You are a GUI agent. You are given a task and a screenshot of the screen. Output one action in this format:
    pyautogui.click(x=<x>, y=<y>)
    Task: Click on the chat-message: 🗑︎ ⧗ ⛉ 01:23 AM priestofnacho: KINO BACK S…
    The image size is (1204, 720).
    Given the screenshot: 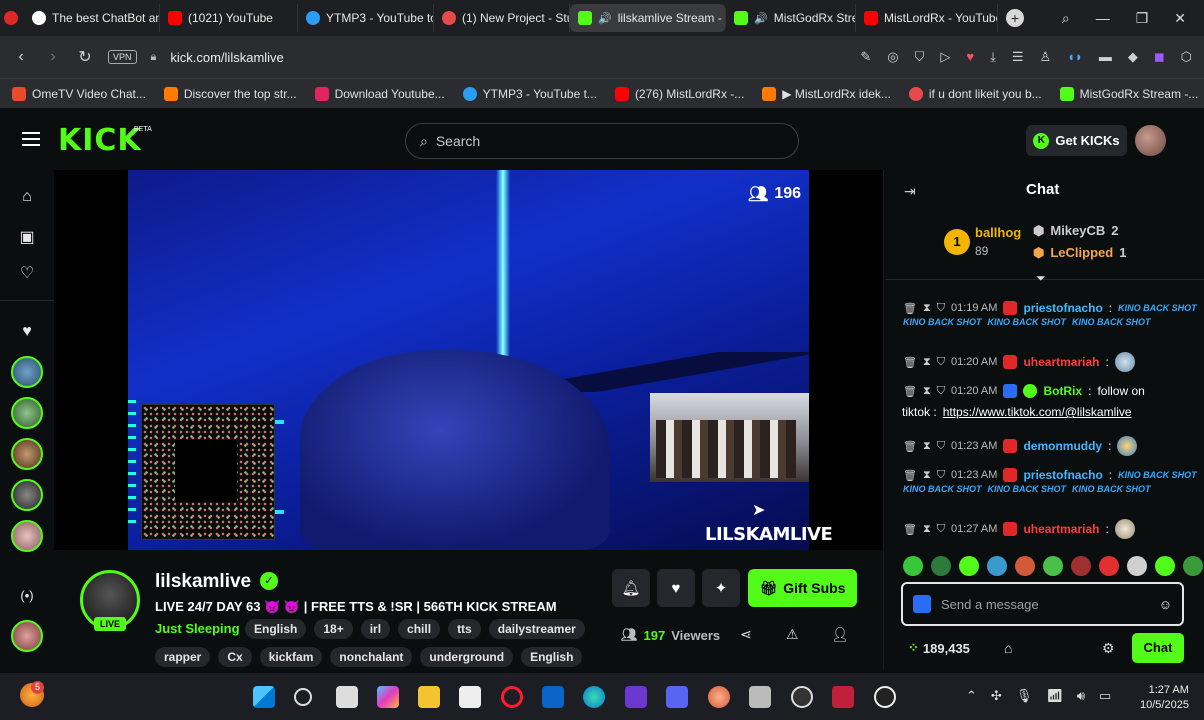 What is the action you would take?
    pyautogui.click(x=1050, y=475)
    